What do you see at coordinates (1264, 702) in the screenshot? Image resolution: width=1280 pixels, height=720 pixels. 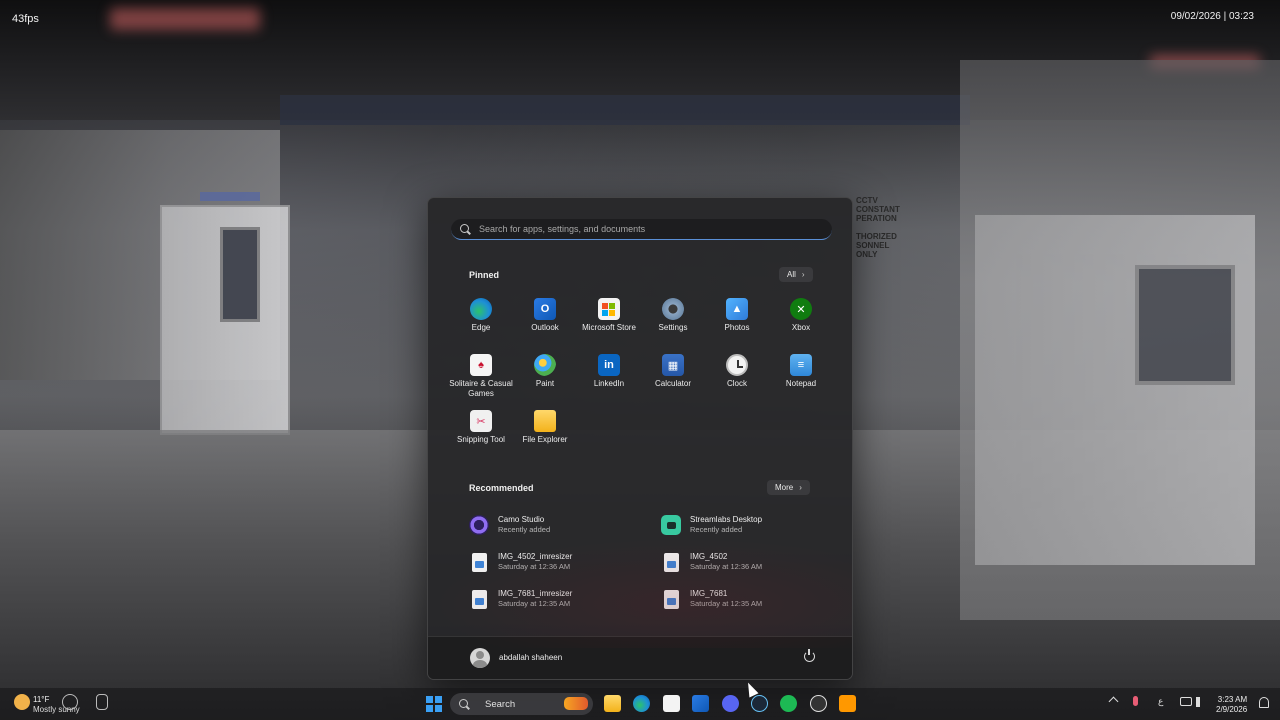 I see `notification-bell-icon` at bounding box center [1264, 702].